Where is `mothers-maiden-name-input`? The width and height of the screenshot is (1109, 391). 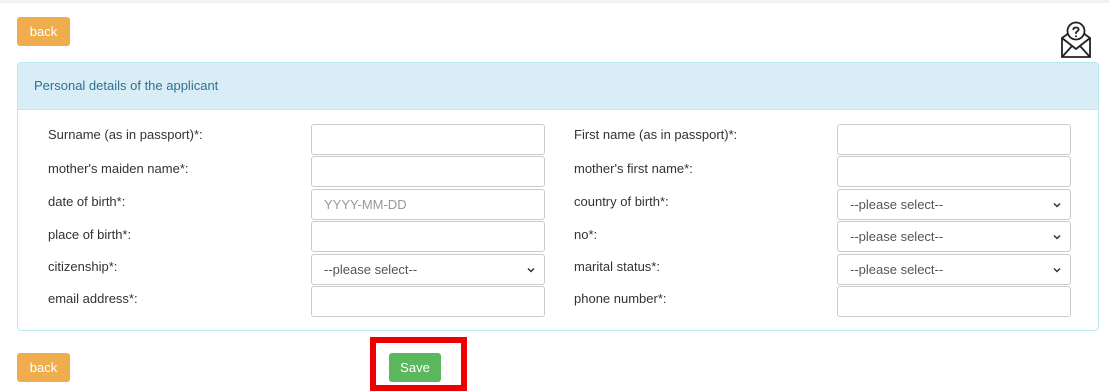
mothers-maiden-name-input is located at coordinates (428, 171).